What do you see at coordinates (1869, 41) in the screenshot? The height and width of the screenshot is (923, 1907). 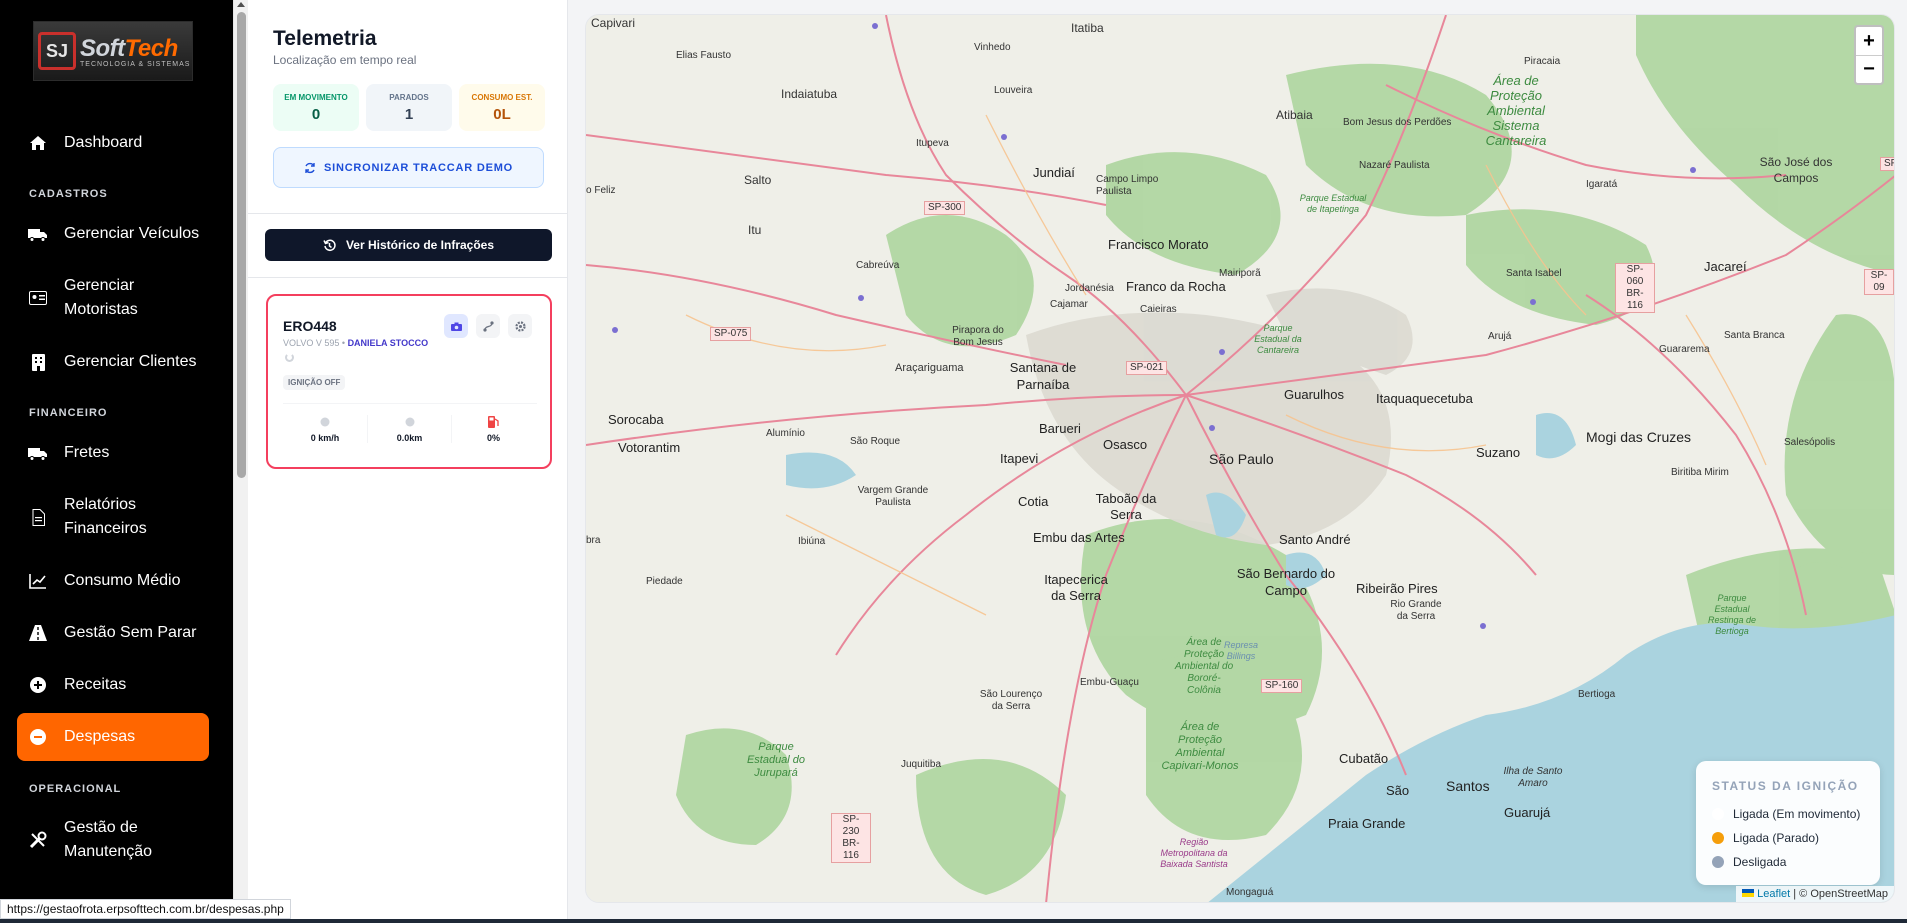 I see `zoom-in-button: +` at bounding box center [1869, 41].